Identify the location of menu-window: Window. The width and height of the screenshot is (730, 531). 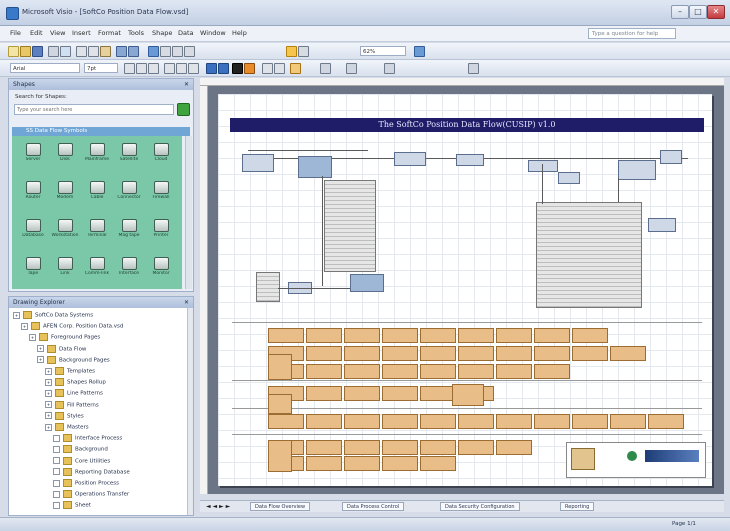
(213, 33).